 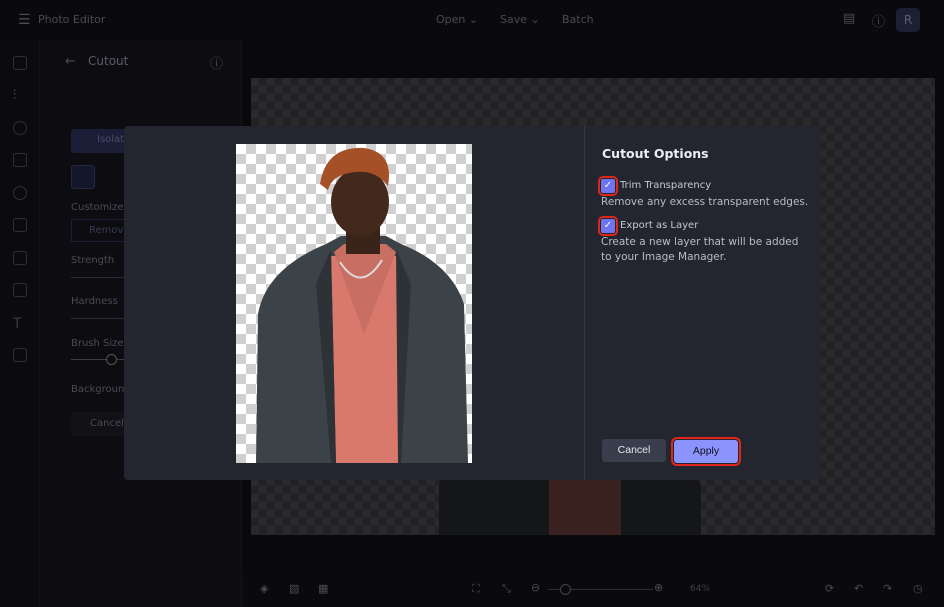 I want to click on info-icon: ⓘ, so click(x=216, y=62).